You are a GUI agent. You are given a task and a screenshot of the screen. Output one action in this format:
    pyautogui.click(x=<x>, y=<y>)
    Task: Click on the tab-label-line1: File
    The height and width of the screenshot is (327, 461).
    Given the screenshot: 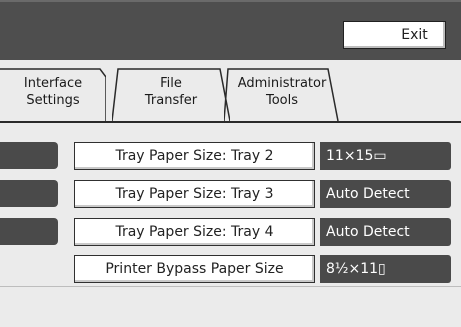 What is the action you would take?
    pyautogui.click(x=171, y=83)
    